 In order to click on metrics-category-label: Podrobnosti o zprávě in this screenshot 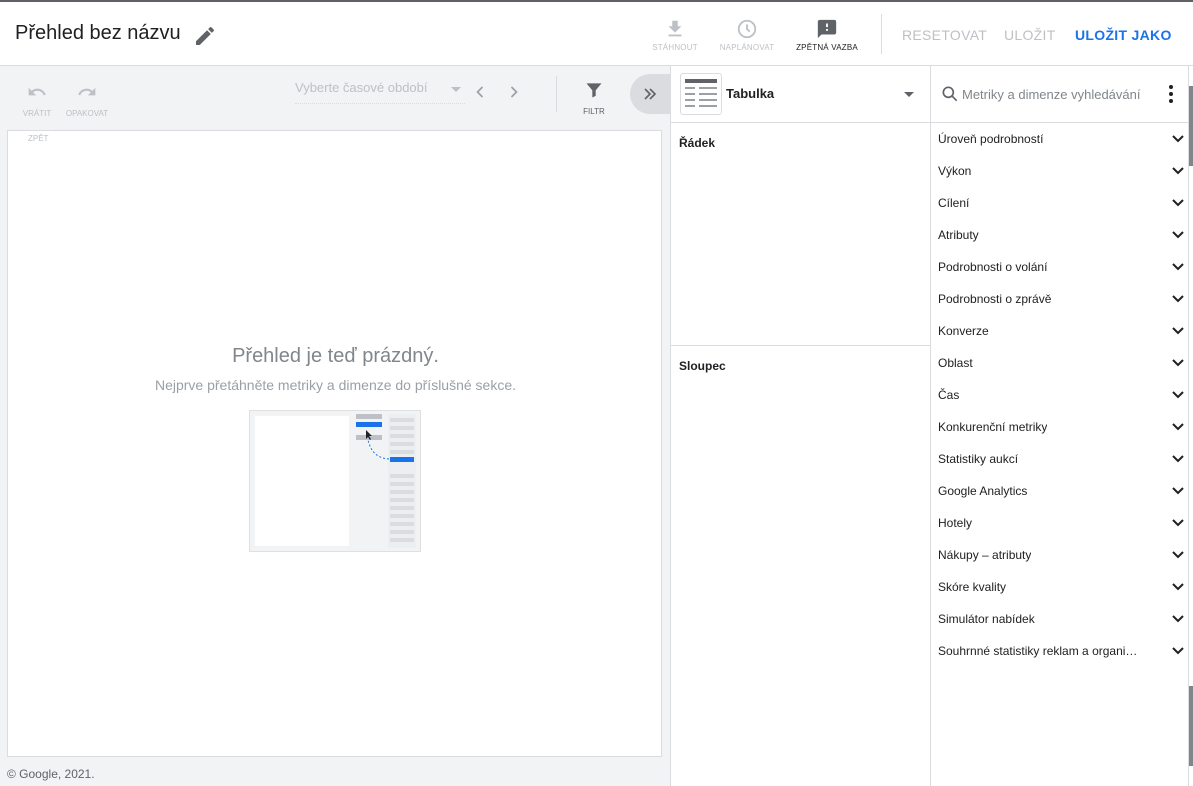, I will do `click(995, 299)`.